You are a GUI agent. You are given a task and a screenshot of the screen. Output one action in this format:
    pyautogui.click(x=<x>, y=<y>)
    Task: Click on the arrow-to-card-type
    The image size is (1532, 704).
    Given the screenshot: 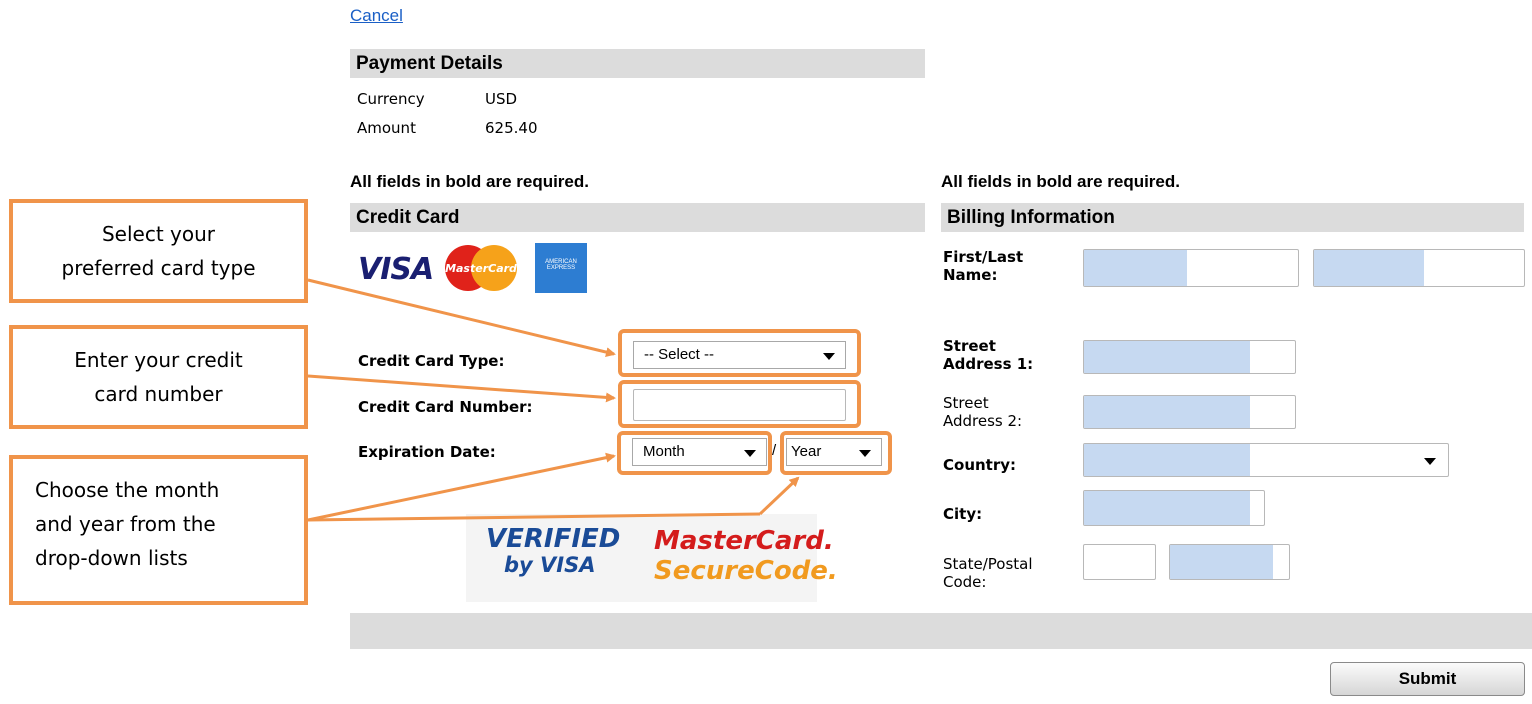 What is the action you would take?
    pyautogui.click(x=461, y=317)
    